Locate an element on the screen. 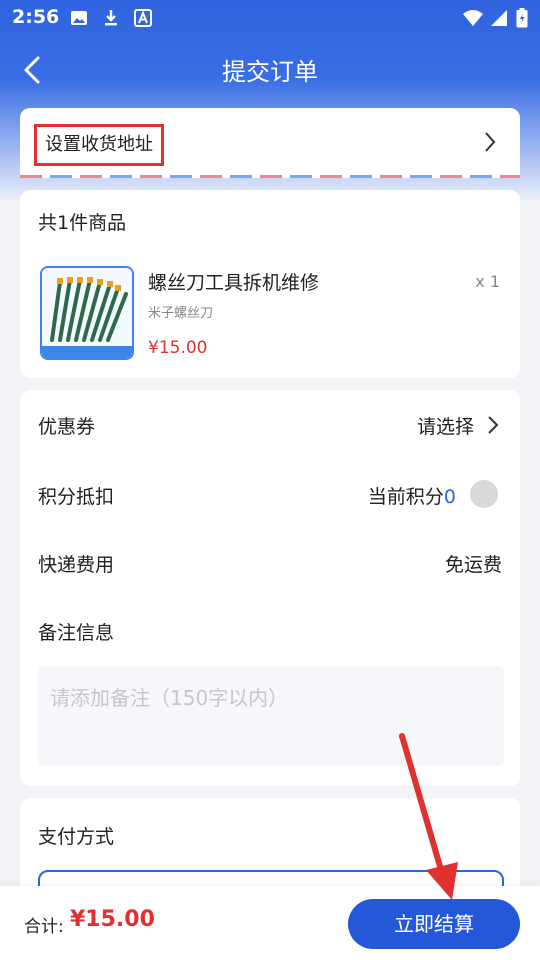 Image resolution: width=540 pixels, height=960 pixels. current-points-prefix: 当前积分 is located at coordinates (405, 497).